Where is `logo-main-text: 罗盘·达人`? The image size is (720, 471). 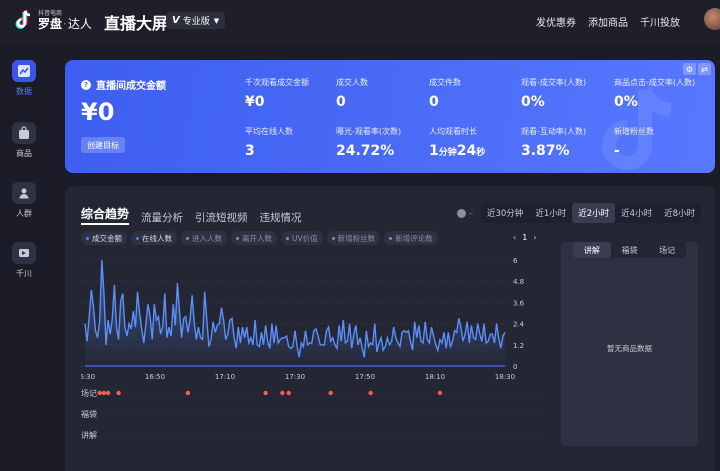 logo-main-text: 罗盘·达人 is located at coordinates (65, 23).